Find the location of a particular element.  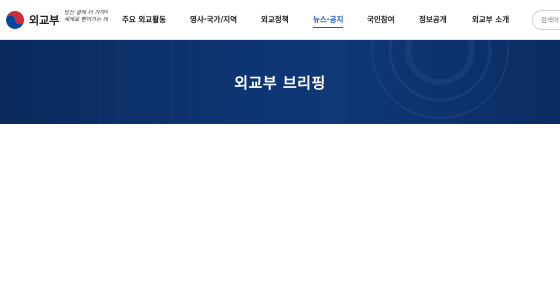

ministry-name: 외교부 is located at coordinates (44, 20).